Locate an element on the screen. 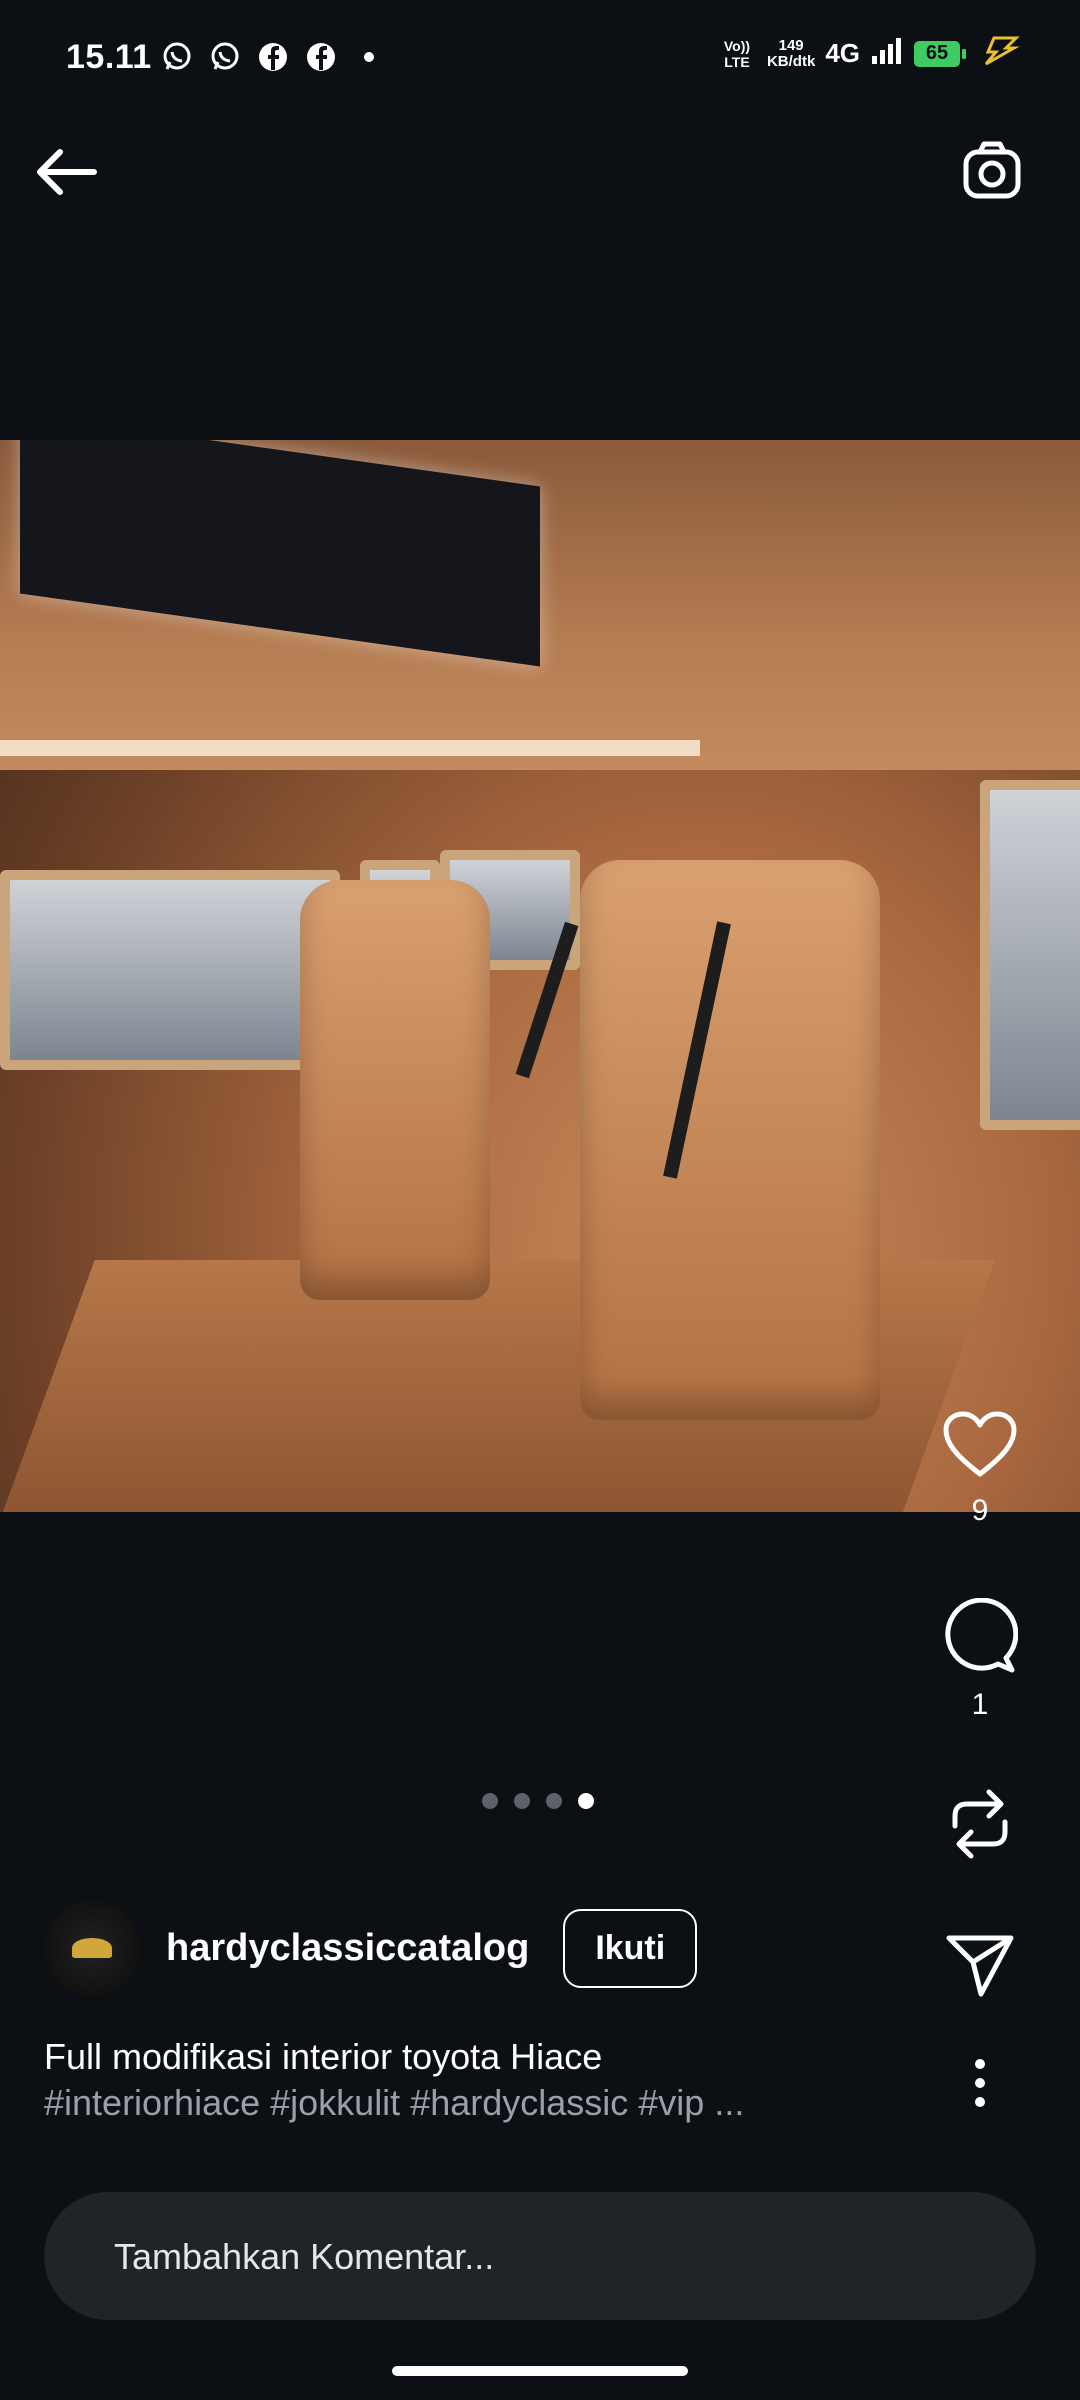 This screenshot has width=1080, height=2400. avatar is located at coordinates (92, 1948).